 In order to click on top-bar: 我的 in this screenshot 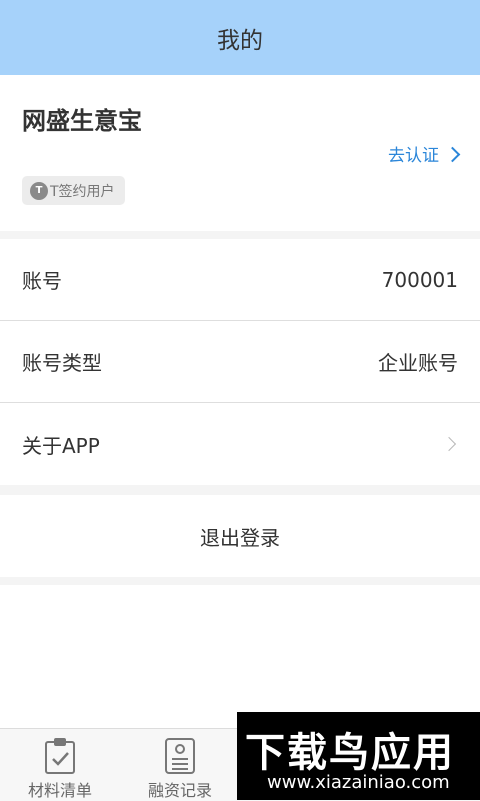, I will do `click(240, 37)`.